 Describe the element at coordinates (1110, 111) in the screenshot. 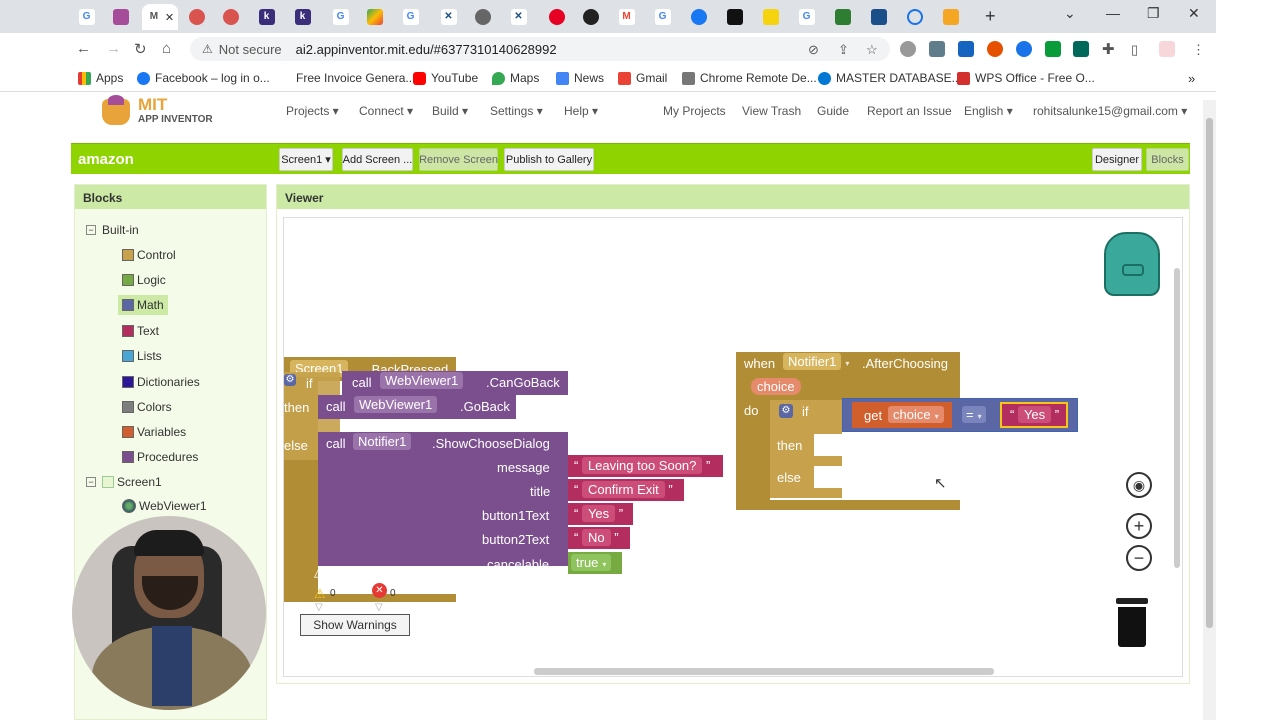

I see `menu-account: rohitsalunke15@gmail.com ▾` at that location.